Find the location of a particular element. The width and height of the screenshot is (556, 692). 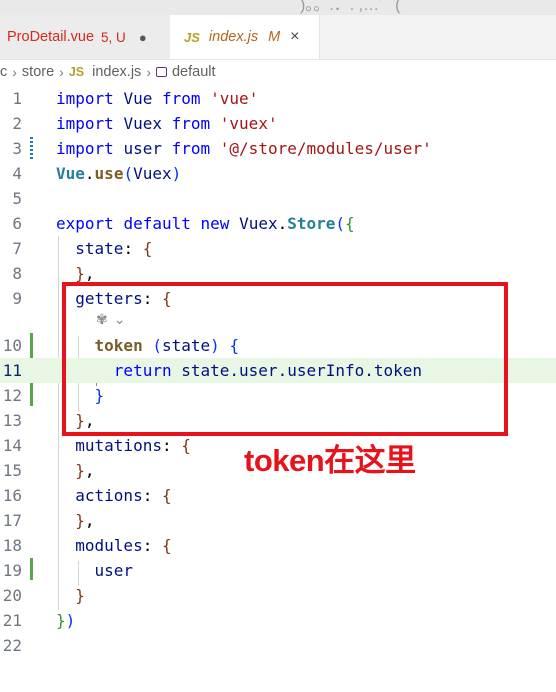

line-number: 5 is located at coordinates (17, 198).